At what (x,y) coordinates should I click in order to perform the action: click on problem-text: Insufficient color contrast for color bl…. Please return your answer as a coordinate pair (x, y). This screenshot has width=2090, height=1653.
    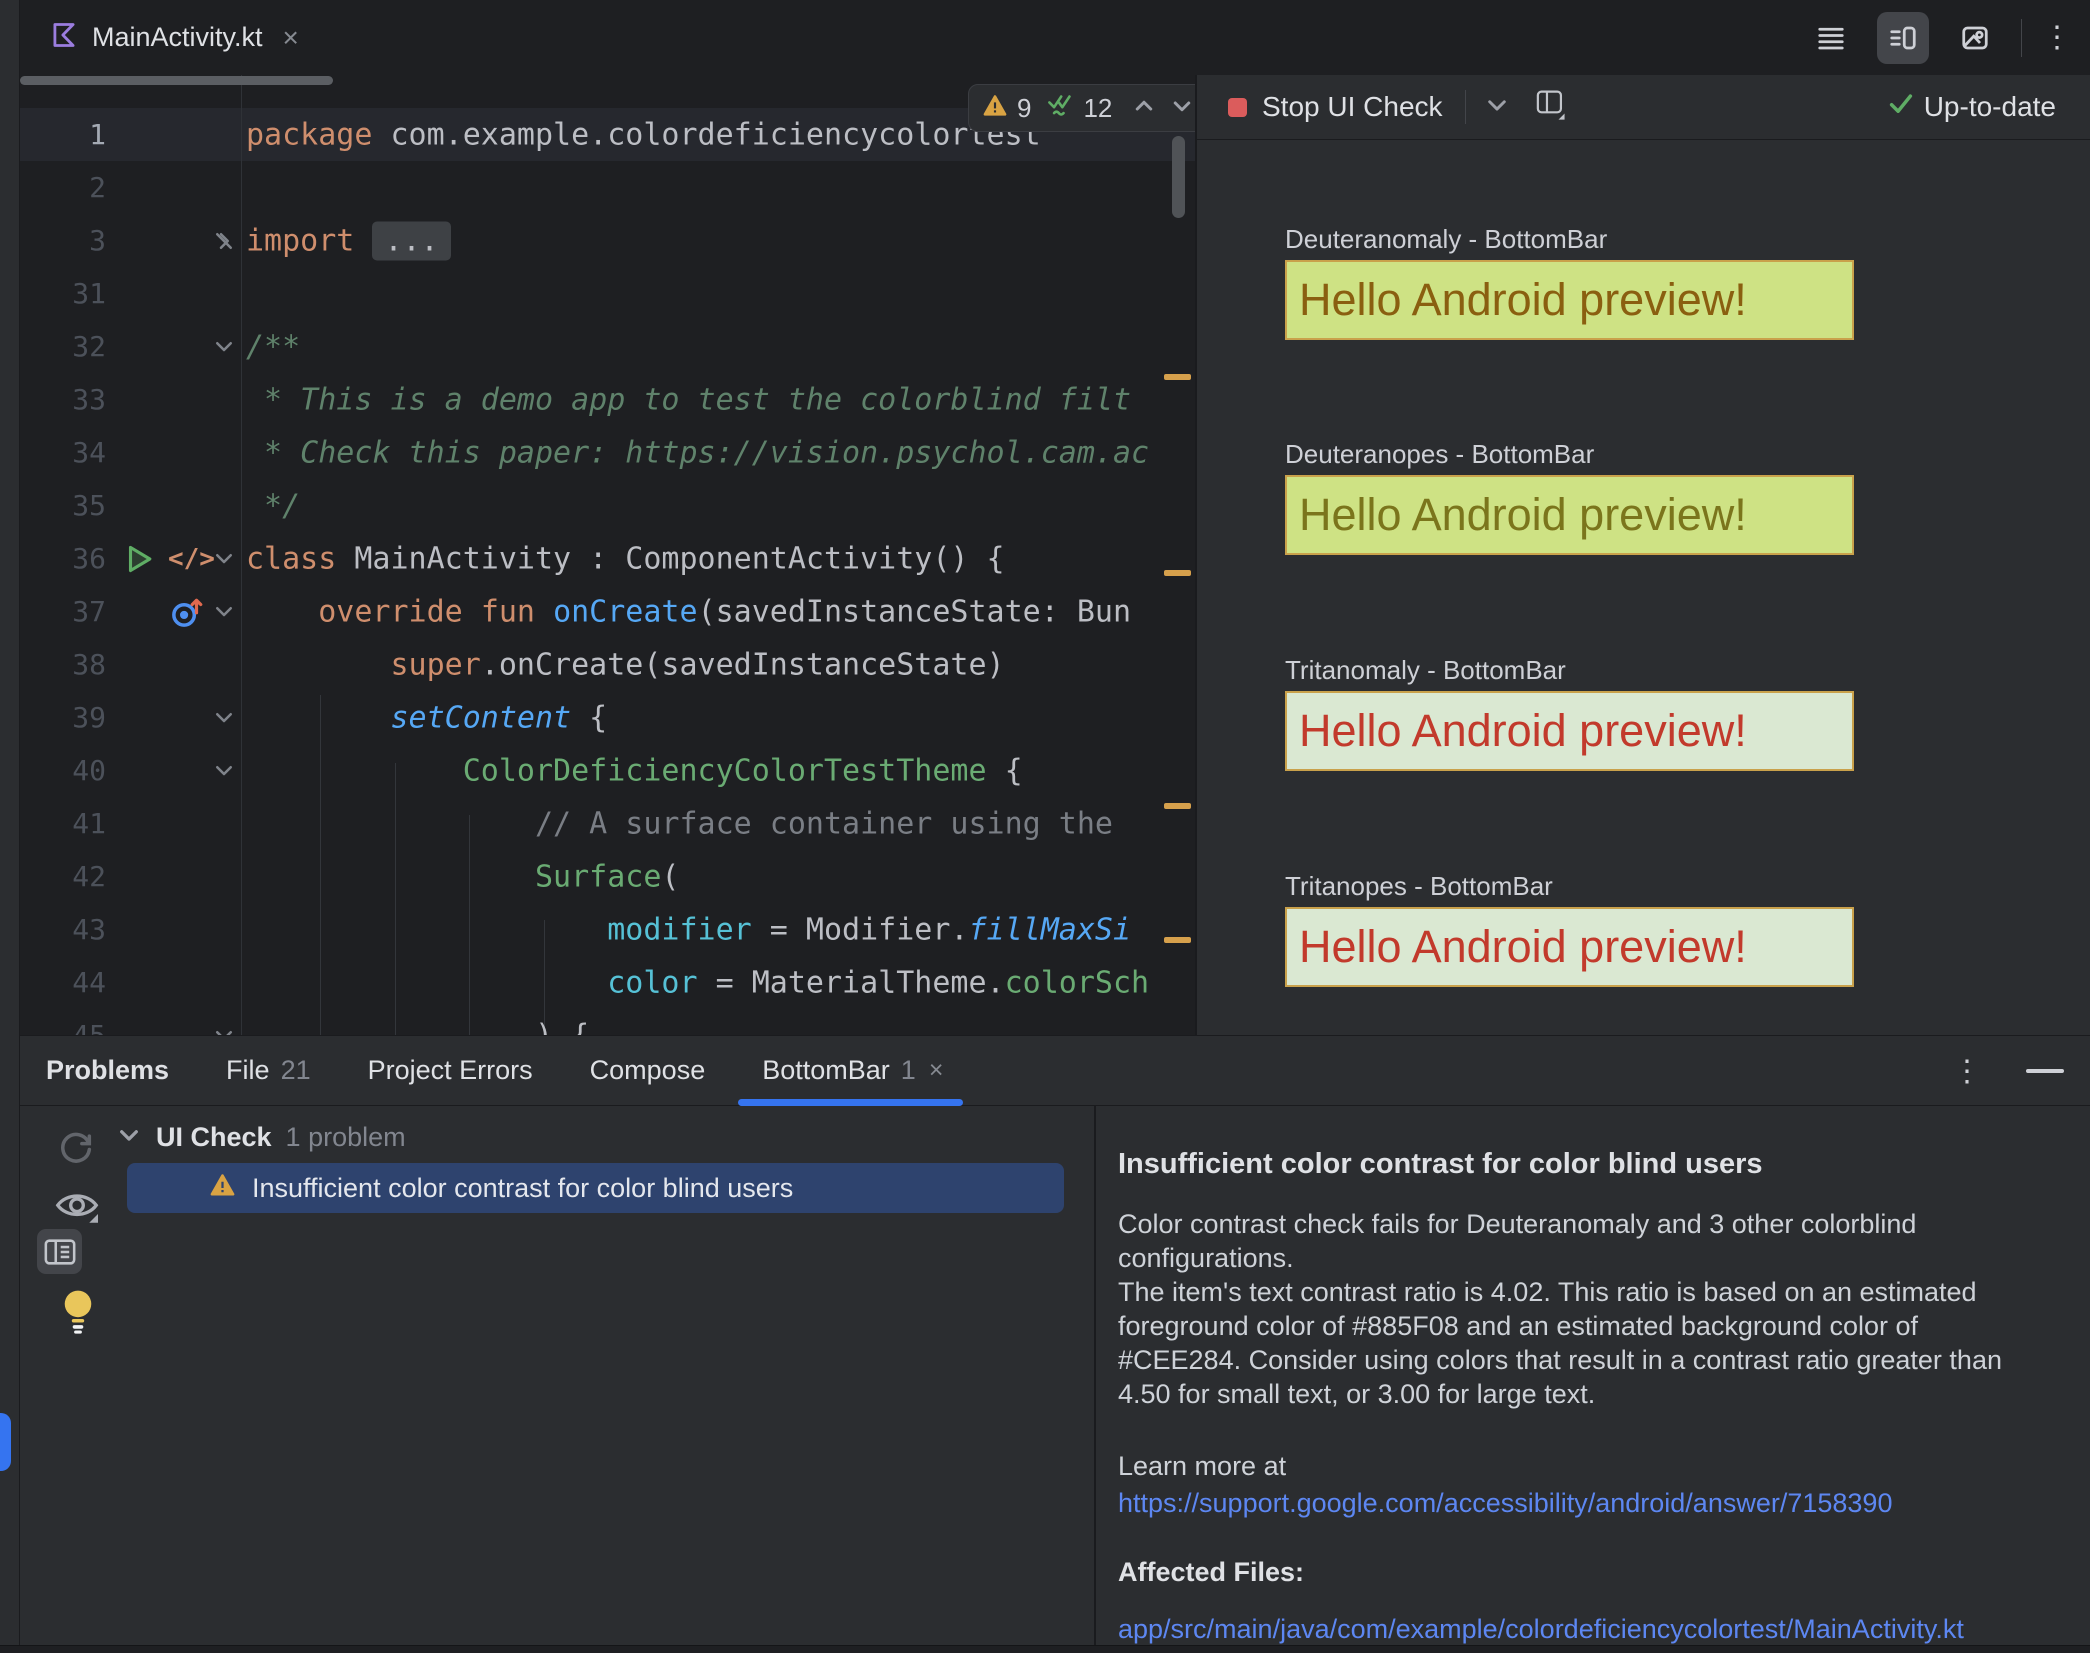
    Looking at the image, I should click on (523, 1187).